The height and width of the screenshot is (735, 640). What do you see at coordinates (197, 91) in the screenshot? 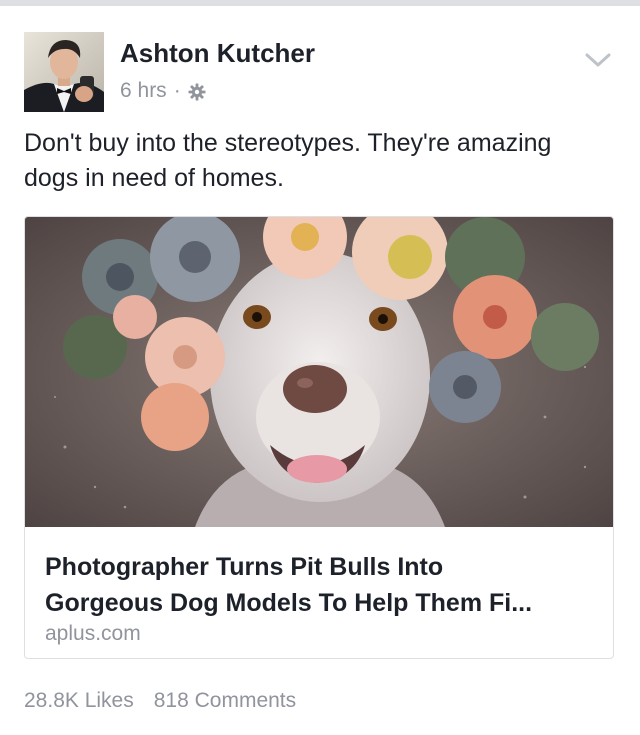
I see `gear-icon` at bounding box center [197, 91].